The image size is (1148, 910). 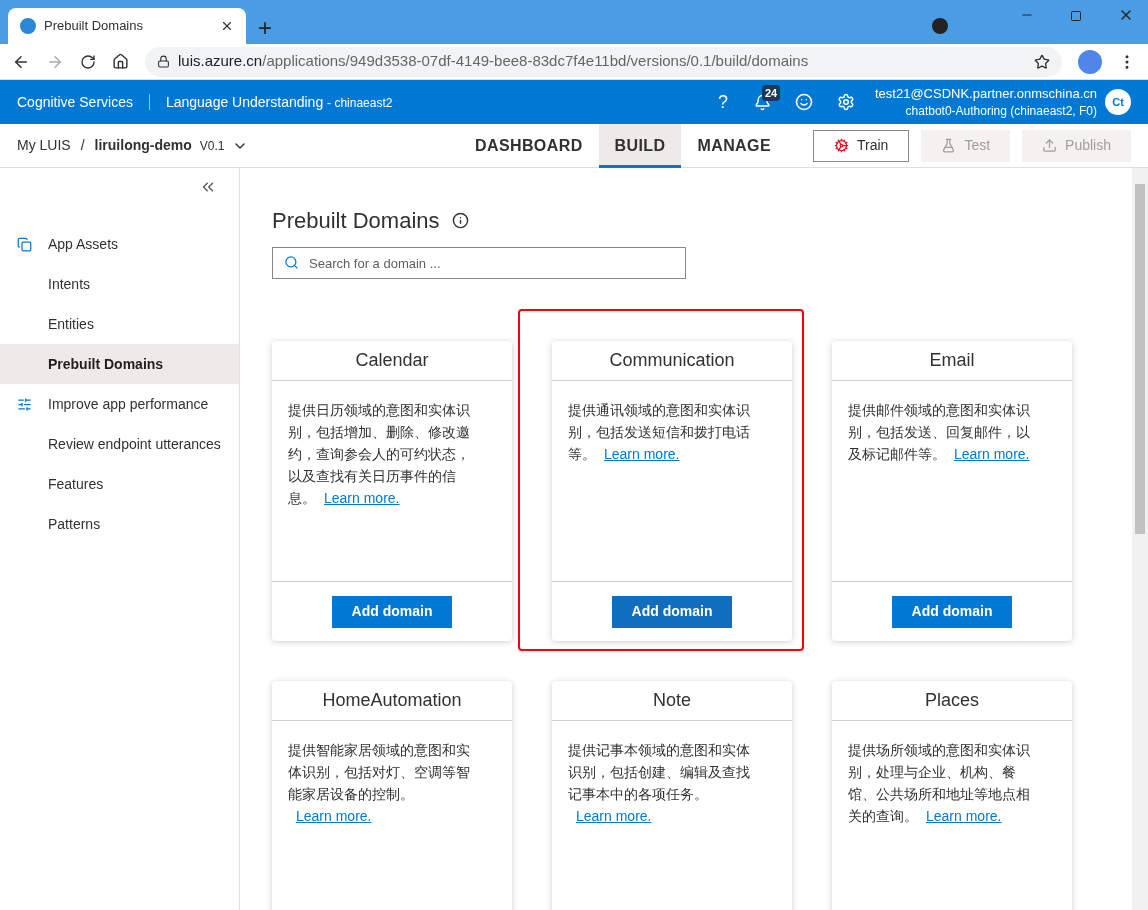 I want to click on browser-tab: Prebuilt Domains, so click(x=127, y=26).